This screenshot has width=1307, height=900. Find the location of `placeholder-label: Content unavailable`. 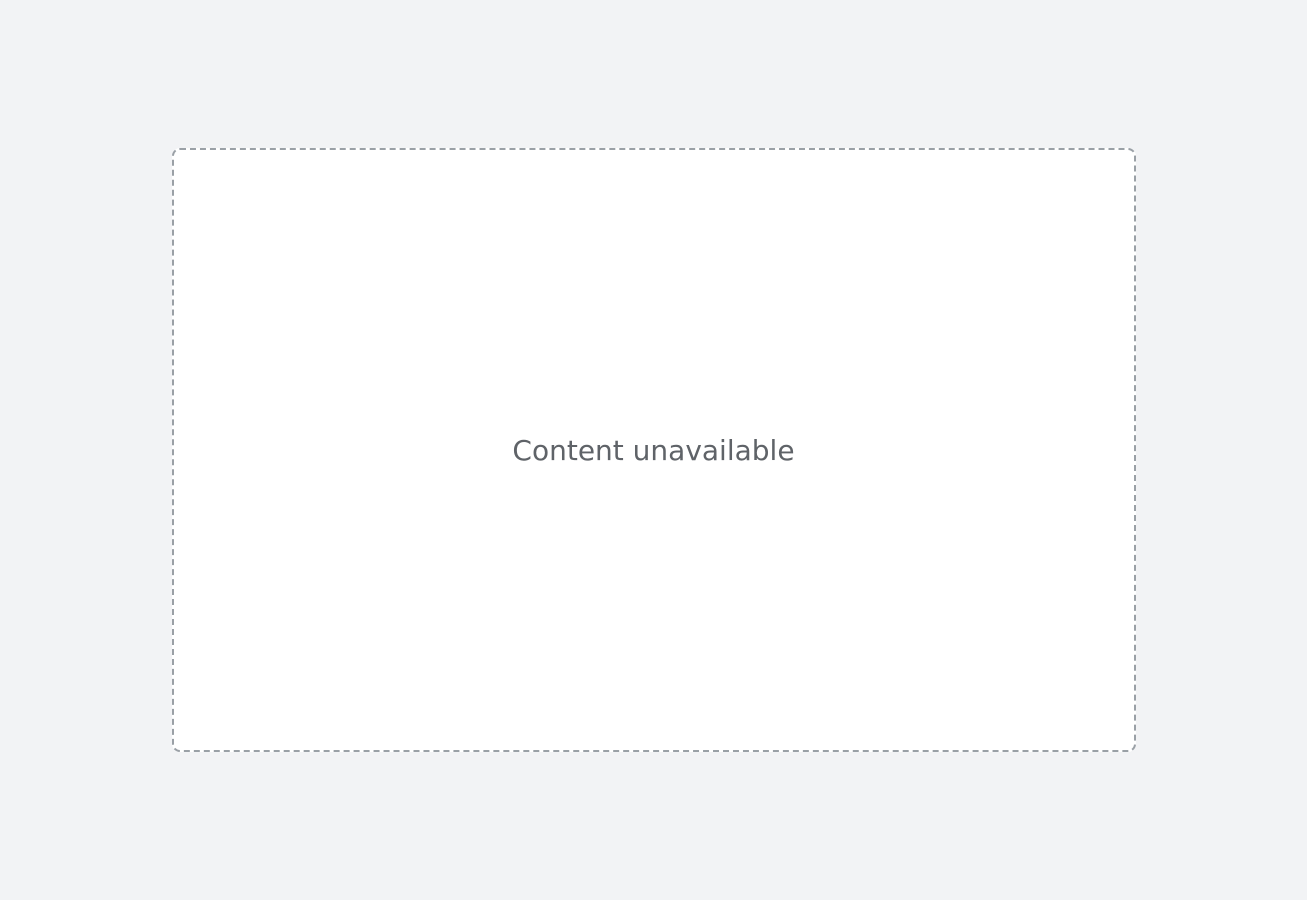

placeholder-label: Content unavailable is located at coordinates (653, 450).